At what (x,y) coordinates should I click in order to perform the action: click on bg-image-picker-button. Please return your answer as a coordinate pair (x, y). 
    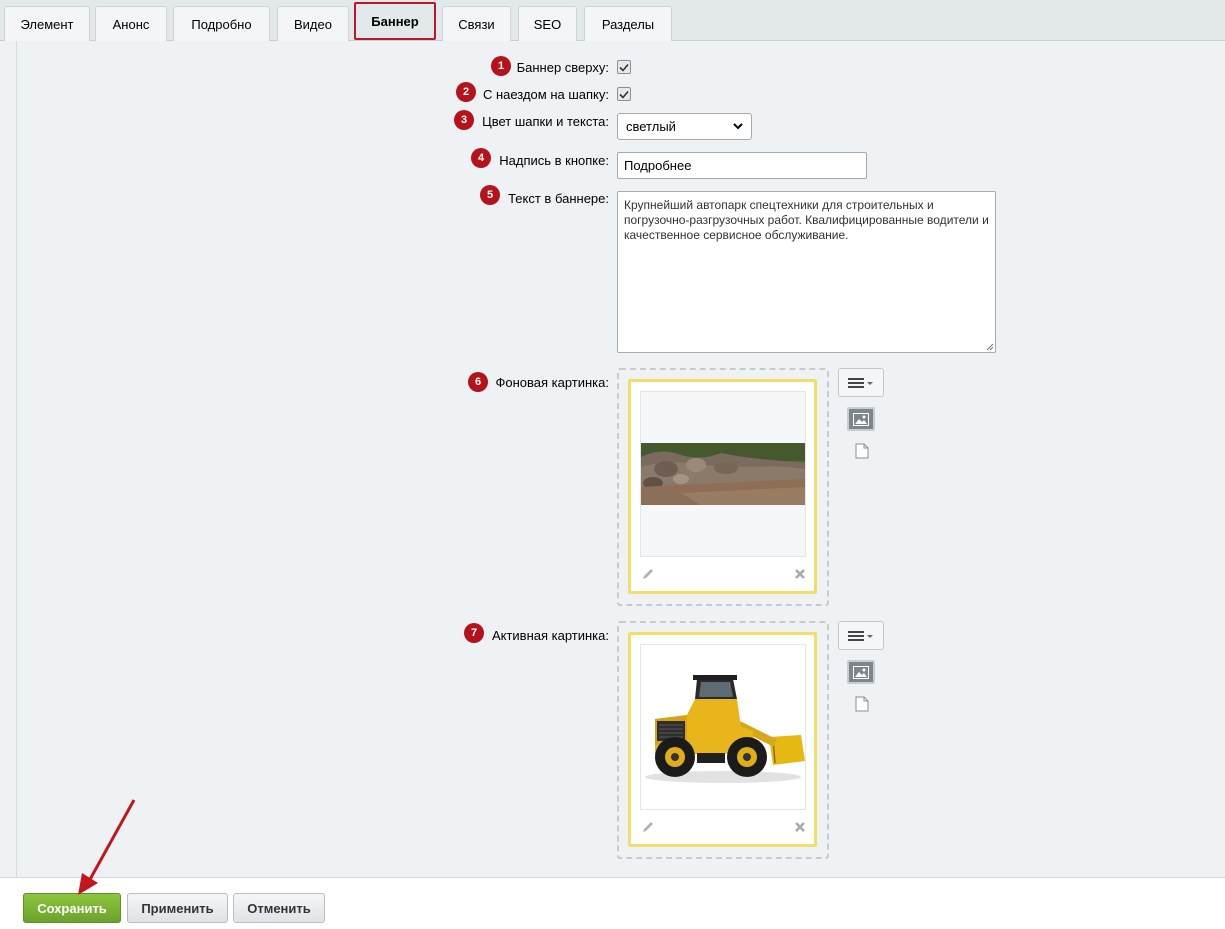
    Looking at the image, I should click on (861, 419).